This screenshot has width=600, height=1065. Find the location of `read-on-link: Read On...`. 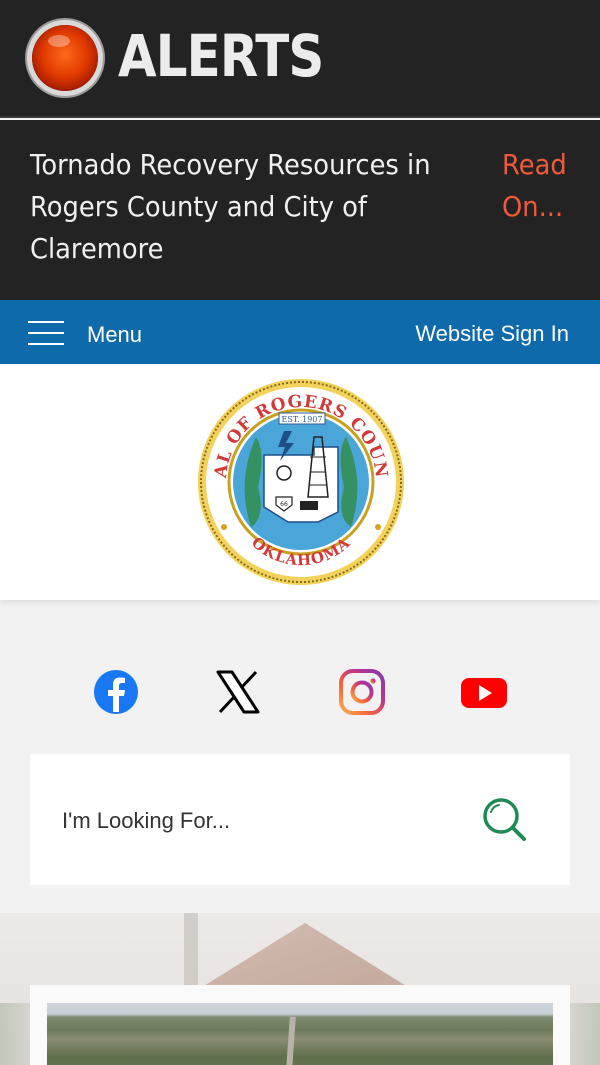

read-on-link: Read On... is located at coordinates (539, 186).